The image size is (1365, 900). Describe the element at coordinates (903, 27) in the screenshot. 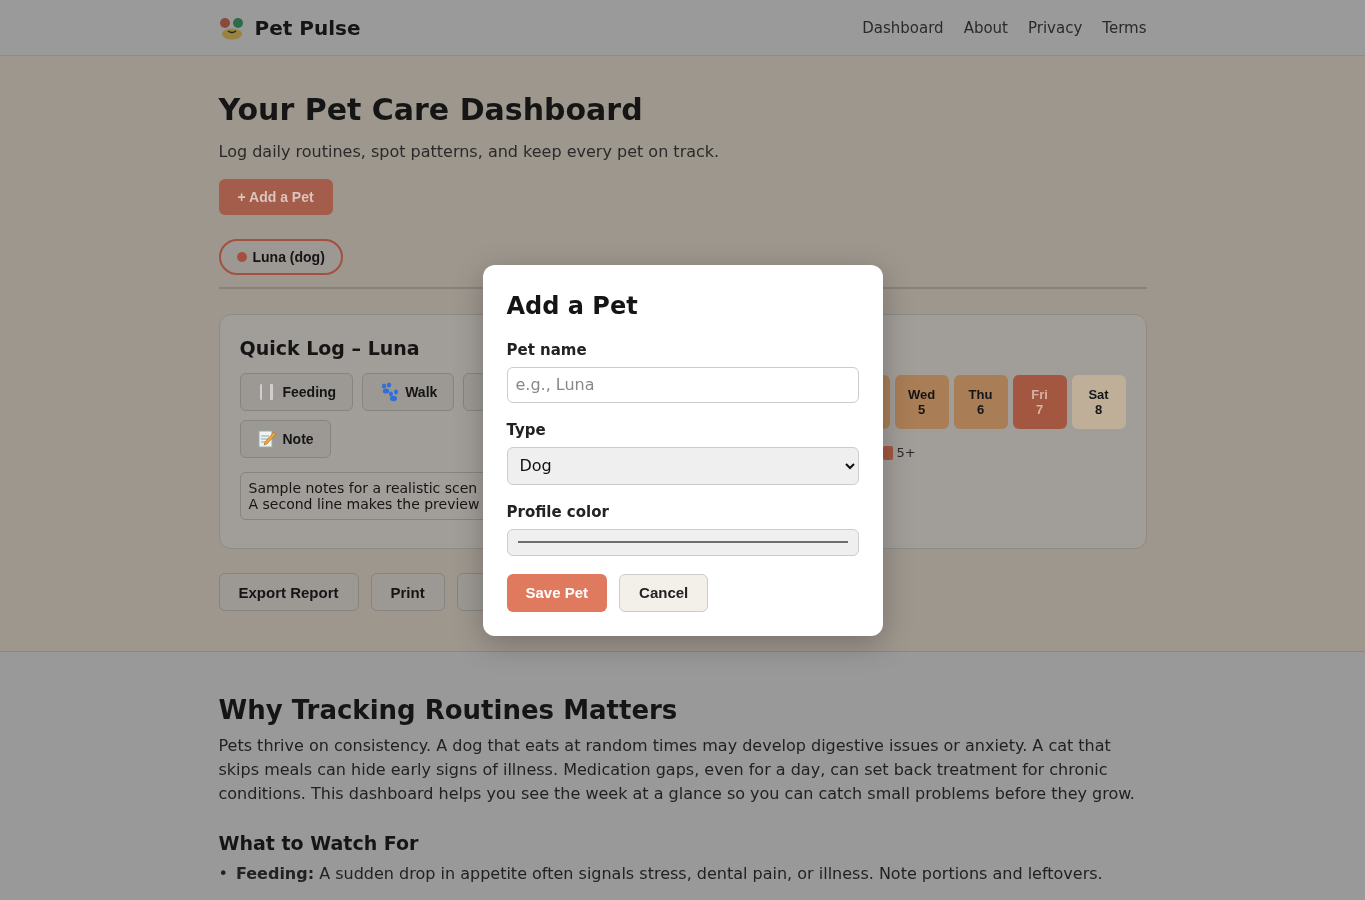

I see `nav-link: Dashboard` at that location.